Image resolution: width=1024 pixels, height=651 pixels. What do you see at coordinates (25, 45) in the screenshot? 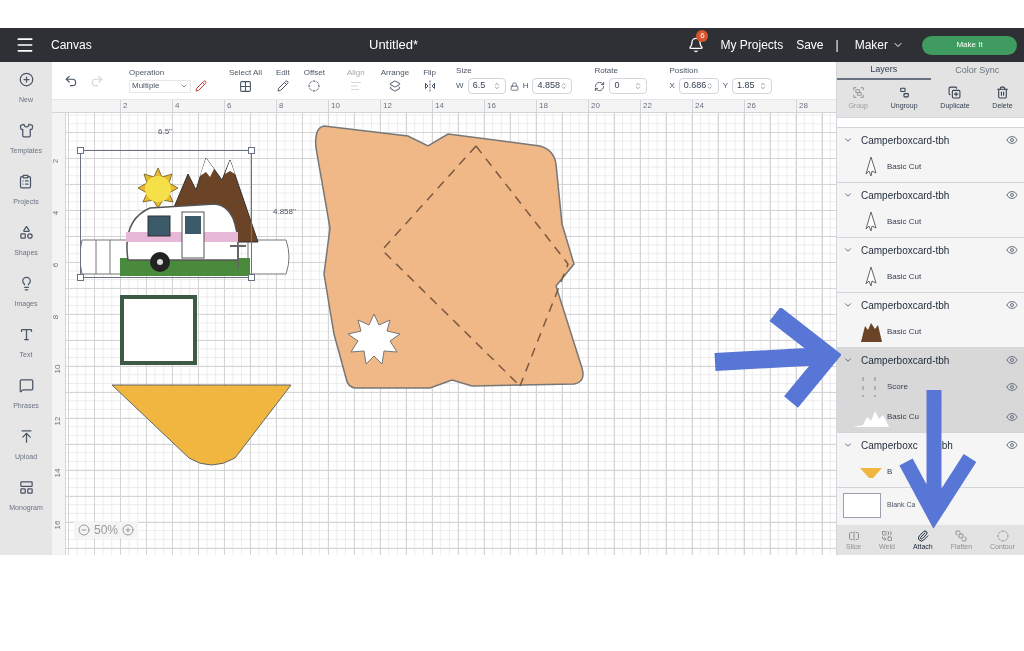
I see `menu-button` at bounding box center [25, 45].